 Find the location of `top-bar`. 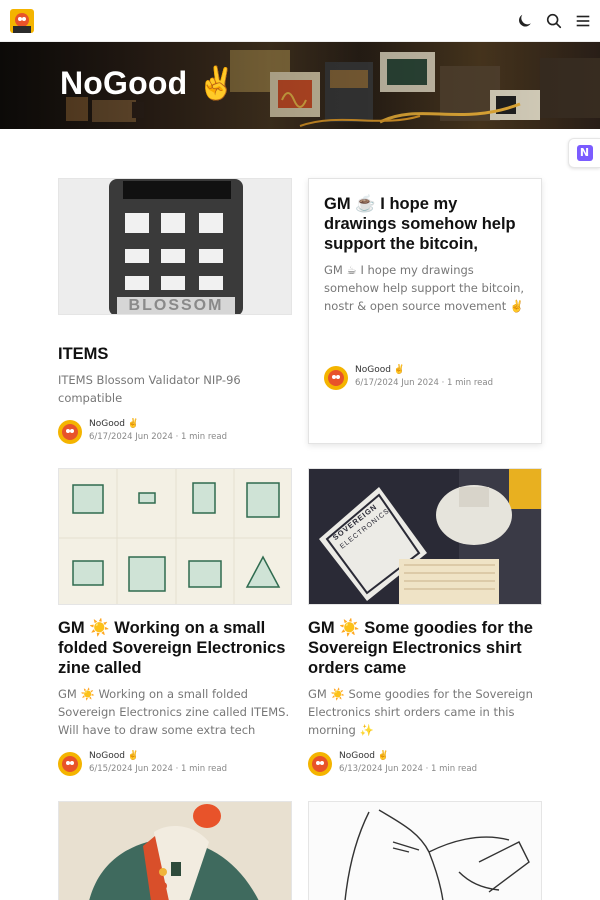

top-bar is located at coordinates (300, 21).